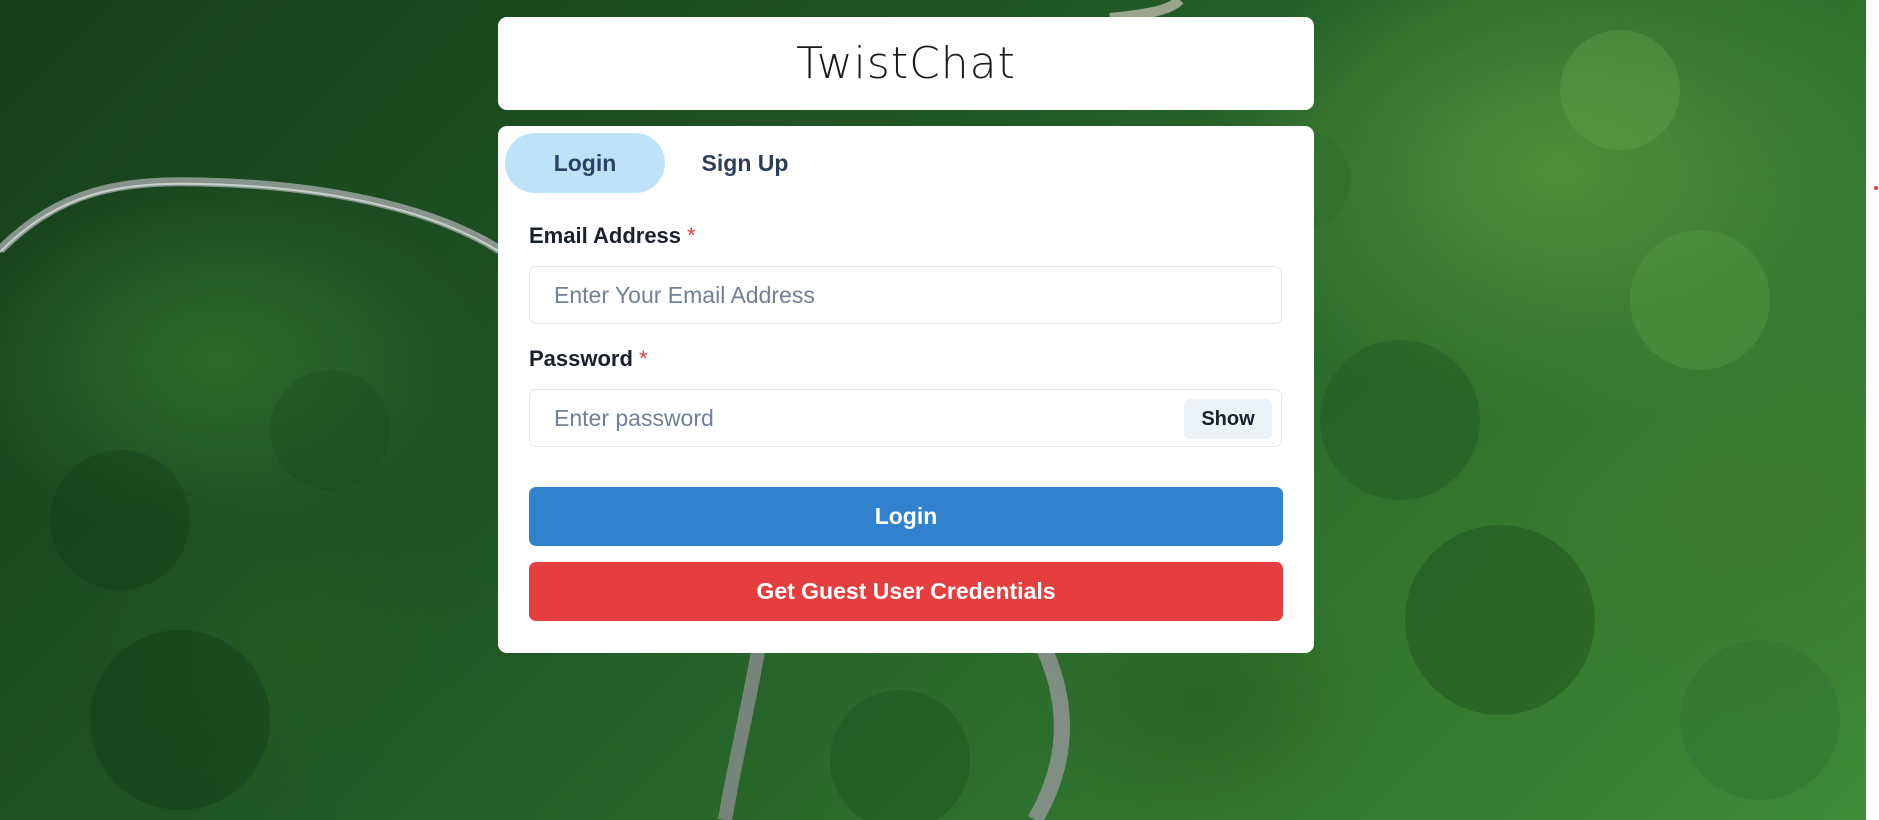  I want to click on email-label-text: Email Address, so click(605, 235).